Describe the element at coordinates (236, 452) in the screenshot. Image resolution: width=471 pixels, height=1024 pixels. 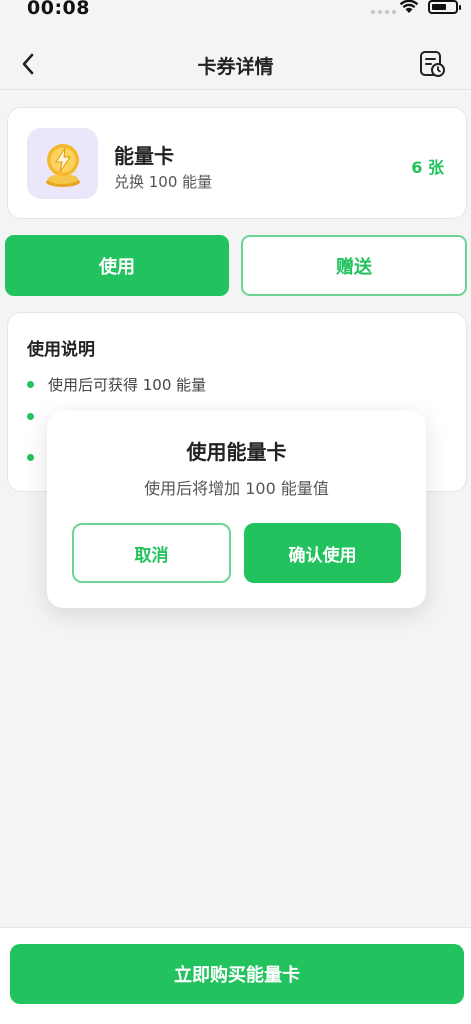
I see `dialog-title: 使用能量卡` at that location.